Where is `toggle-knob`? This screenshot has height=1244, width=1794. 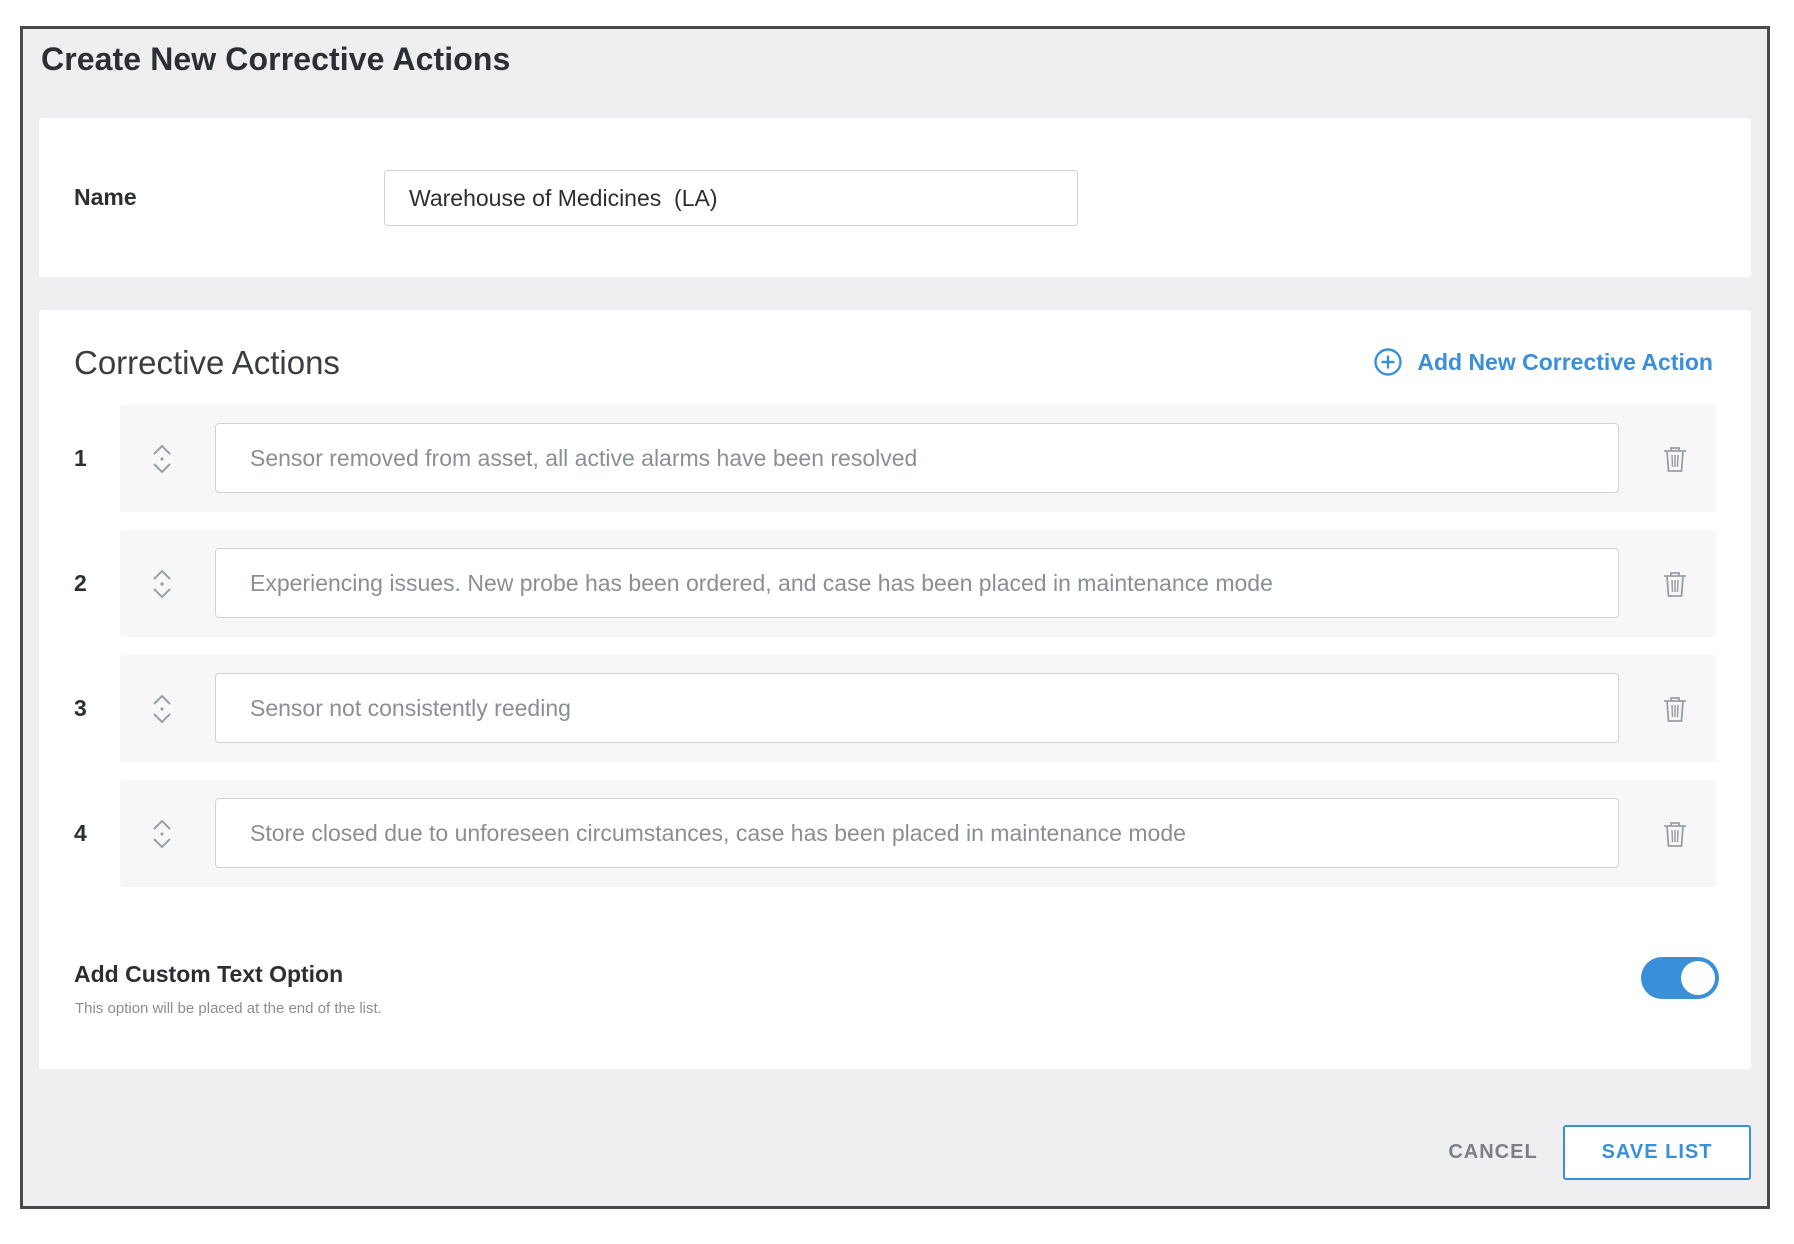 toggle-knob is located at coordinates (1698, 978).